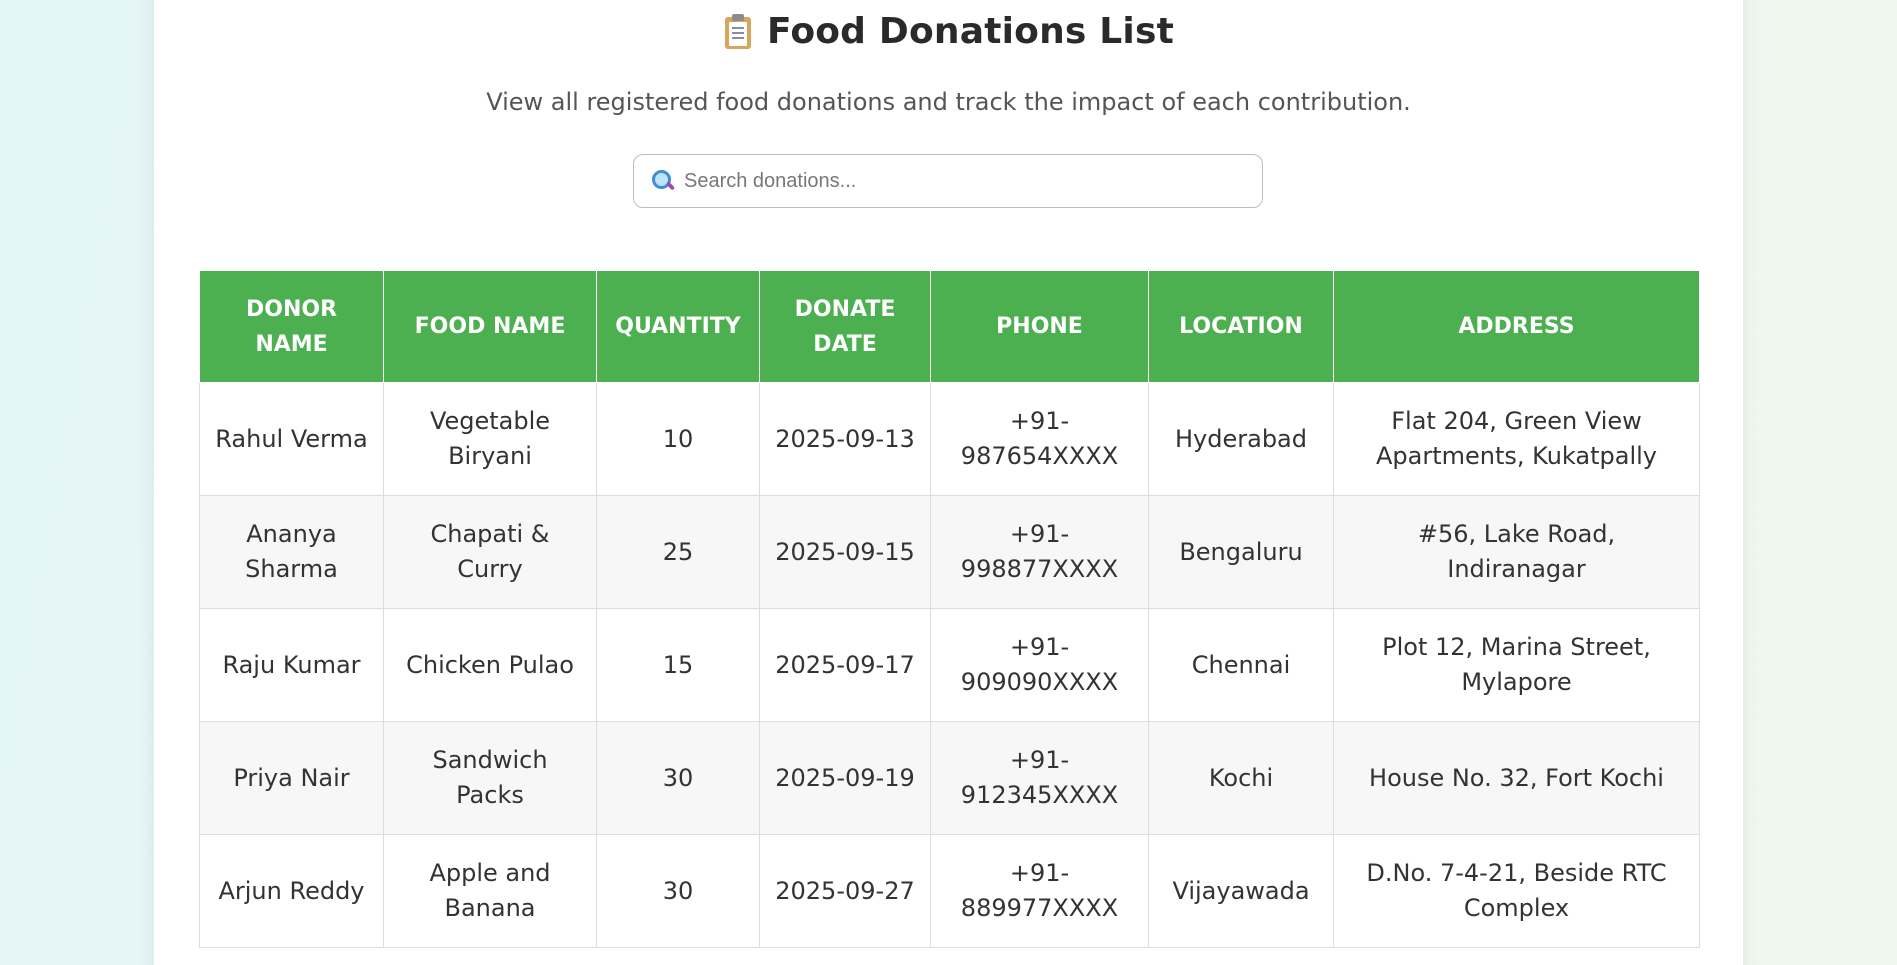 The width and height of the screenshot is (1897, 965). Describe the element at coordinates (1516, 665) in the screenshot. I see `cell-address: Plot 12, Marina Street, Mylapore` at that location.